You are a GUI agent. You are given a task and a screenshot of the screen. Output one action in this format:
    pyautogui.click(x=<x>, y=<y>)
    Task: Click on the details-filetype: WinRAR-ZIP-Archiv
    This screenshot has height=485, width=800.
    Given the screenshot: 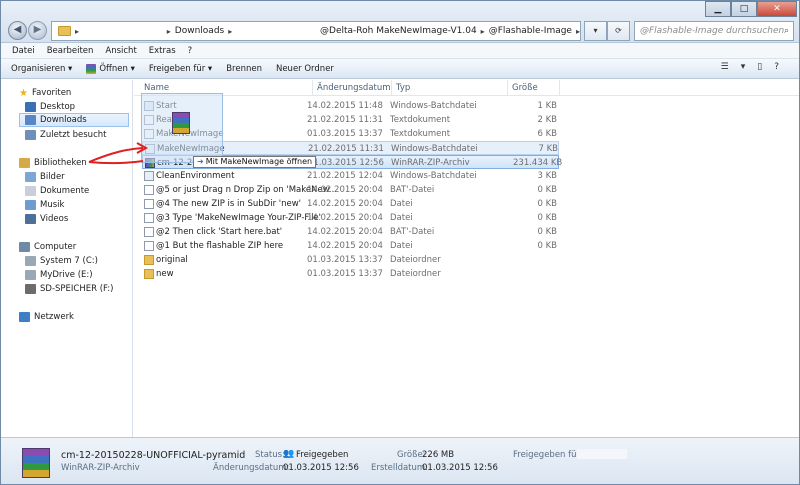 What is the action you would take?
    pyautogui.click(x=100, y=468)
    